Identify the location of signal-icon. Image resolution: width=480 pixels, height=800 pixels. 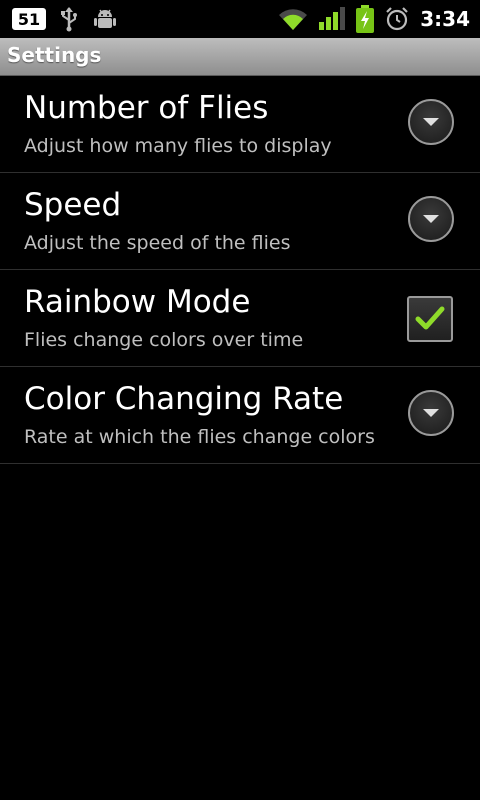
(332, 18).